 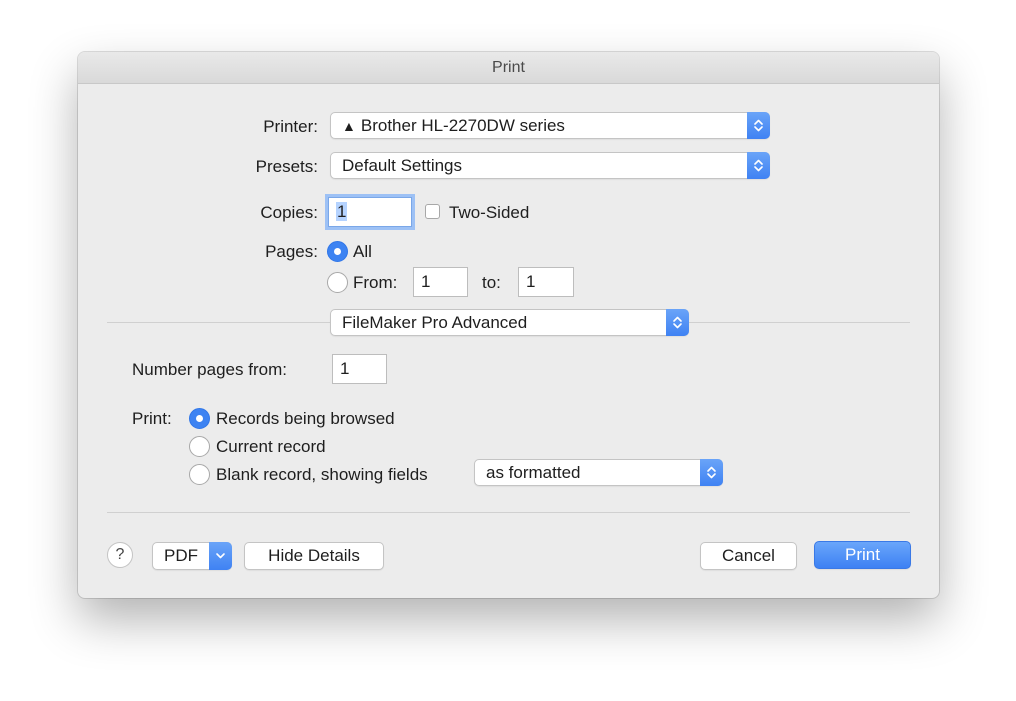 What do you see at coordinates (337, 251) in the screenshot?
I see `pages-all-radio` at bounding box center [337, 251].